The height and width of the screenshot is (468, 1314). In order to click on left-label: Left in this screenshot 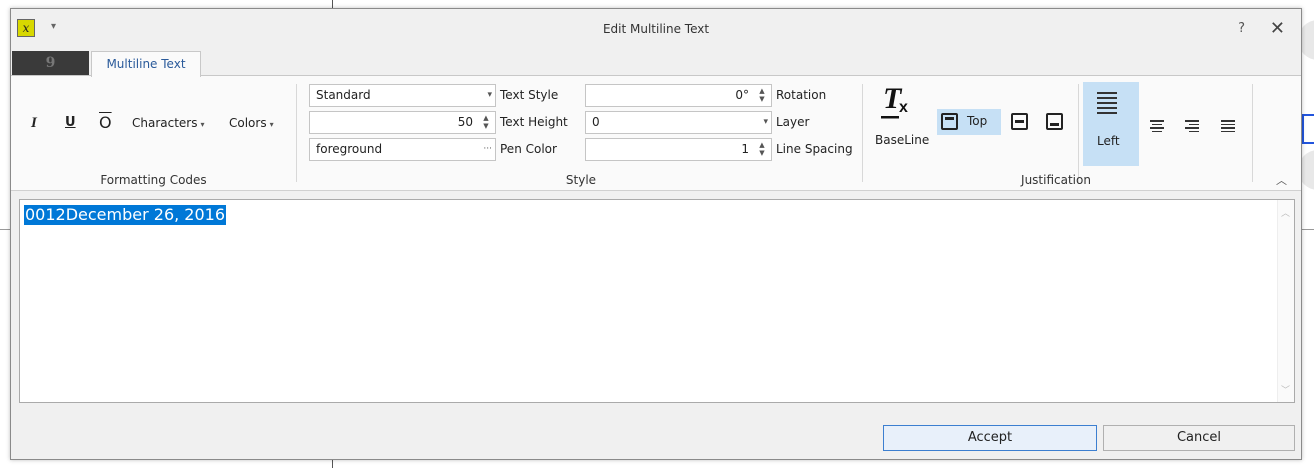, I will do `click(1108, 141)`.